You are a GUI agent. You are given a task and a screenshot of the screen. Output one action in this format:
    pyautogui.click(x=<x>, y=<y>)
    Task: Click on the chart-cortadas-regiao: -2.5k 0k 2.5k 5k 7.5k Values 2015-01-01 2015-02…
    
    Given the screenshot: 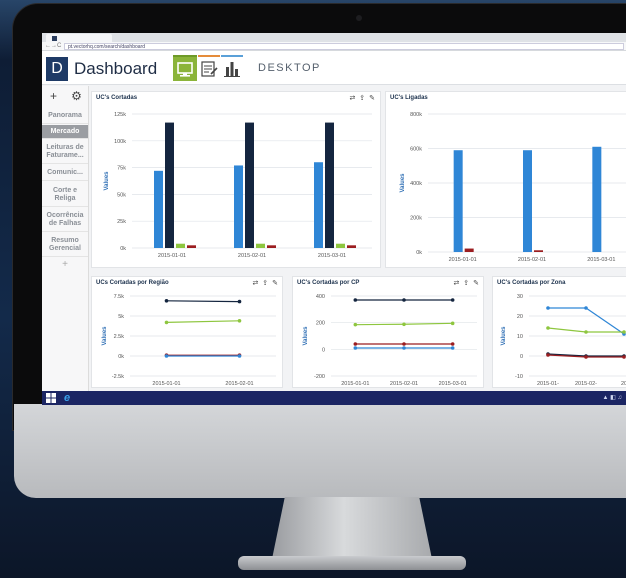 What is the action you would take?
    pyautogui.click(x=189, y=340)
    